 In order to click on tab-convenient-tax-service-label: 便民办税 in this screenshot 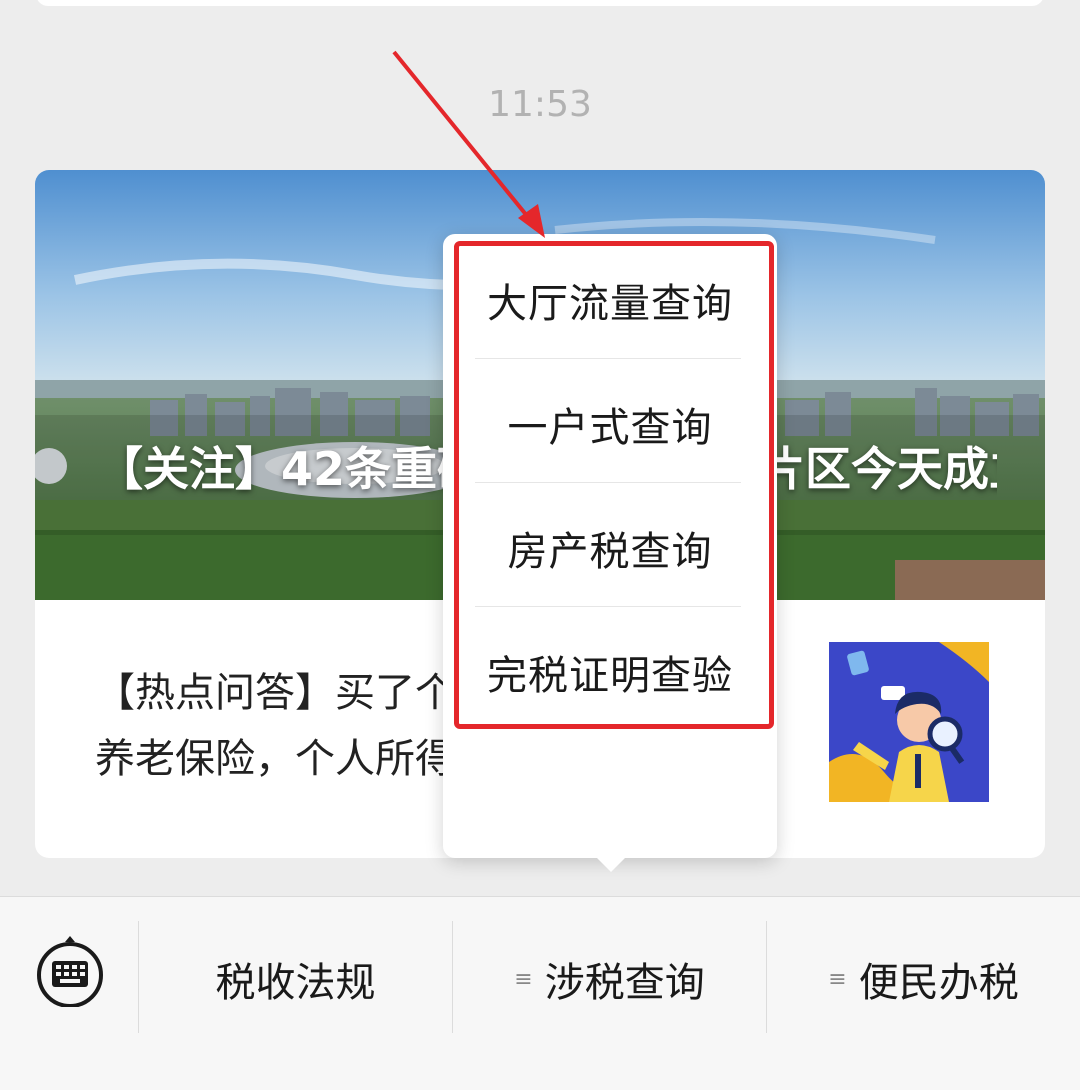, I will do `click(938, 983)`.